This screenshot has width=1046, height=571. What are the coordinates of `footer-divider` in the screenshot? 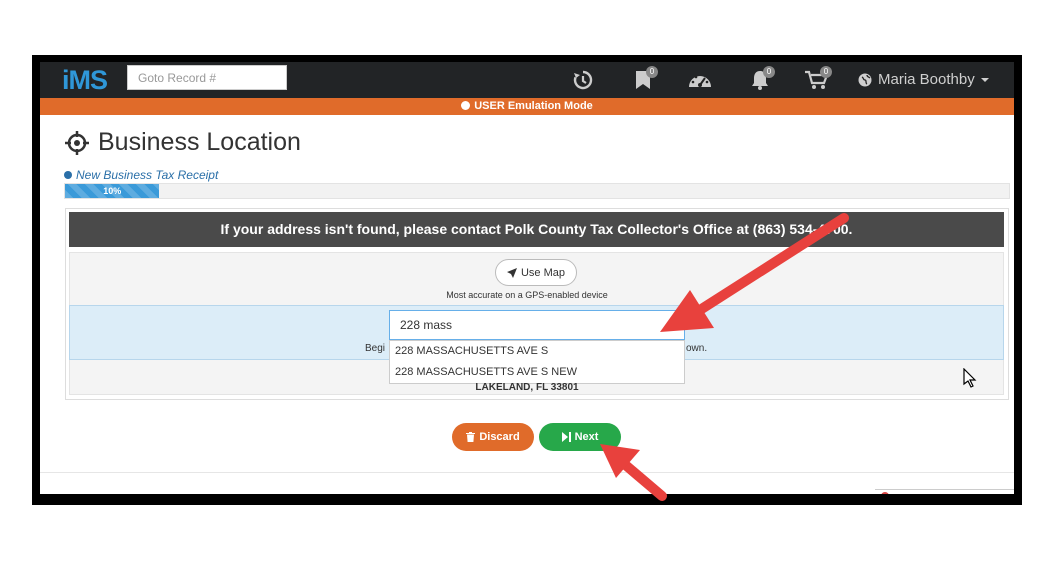 It's located at (527, 472).